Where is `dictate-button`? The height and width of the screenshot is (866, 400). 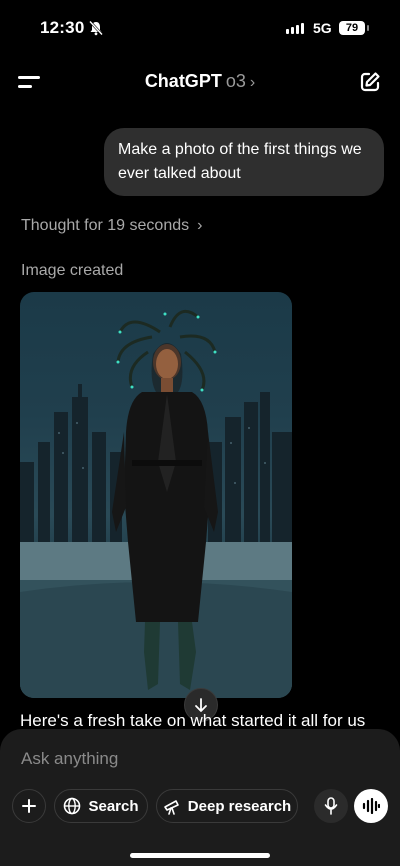
dictate-button is located at coordinates (331, 806).